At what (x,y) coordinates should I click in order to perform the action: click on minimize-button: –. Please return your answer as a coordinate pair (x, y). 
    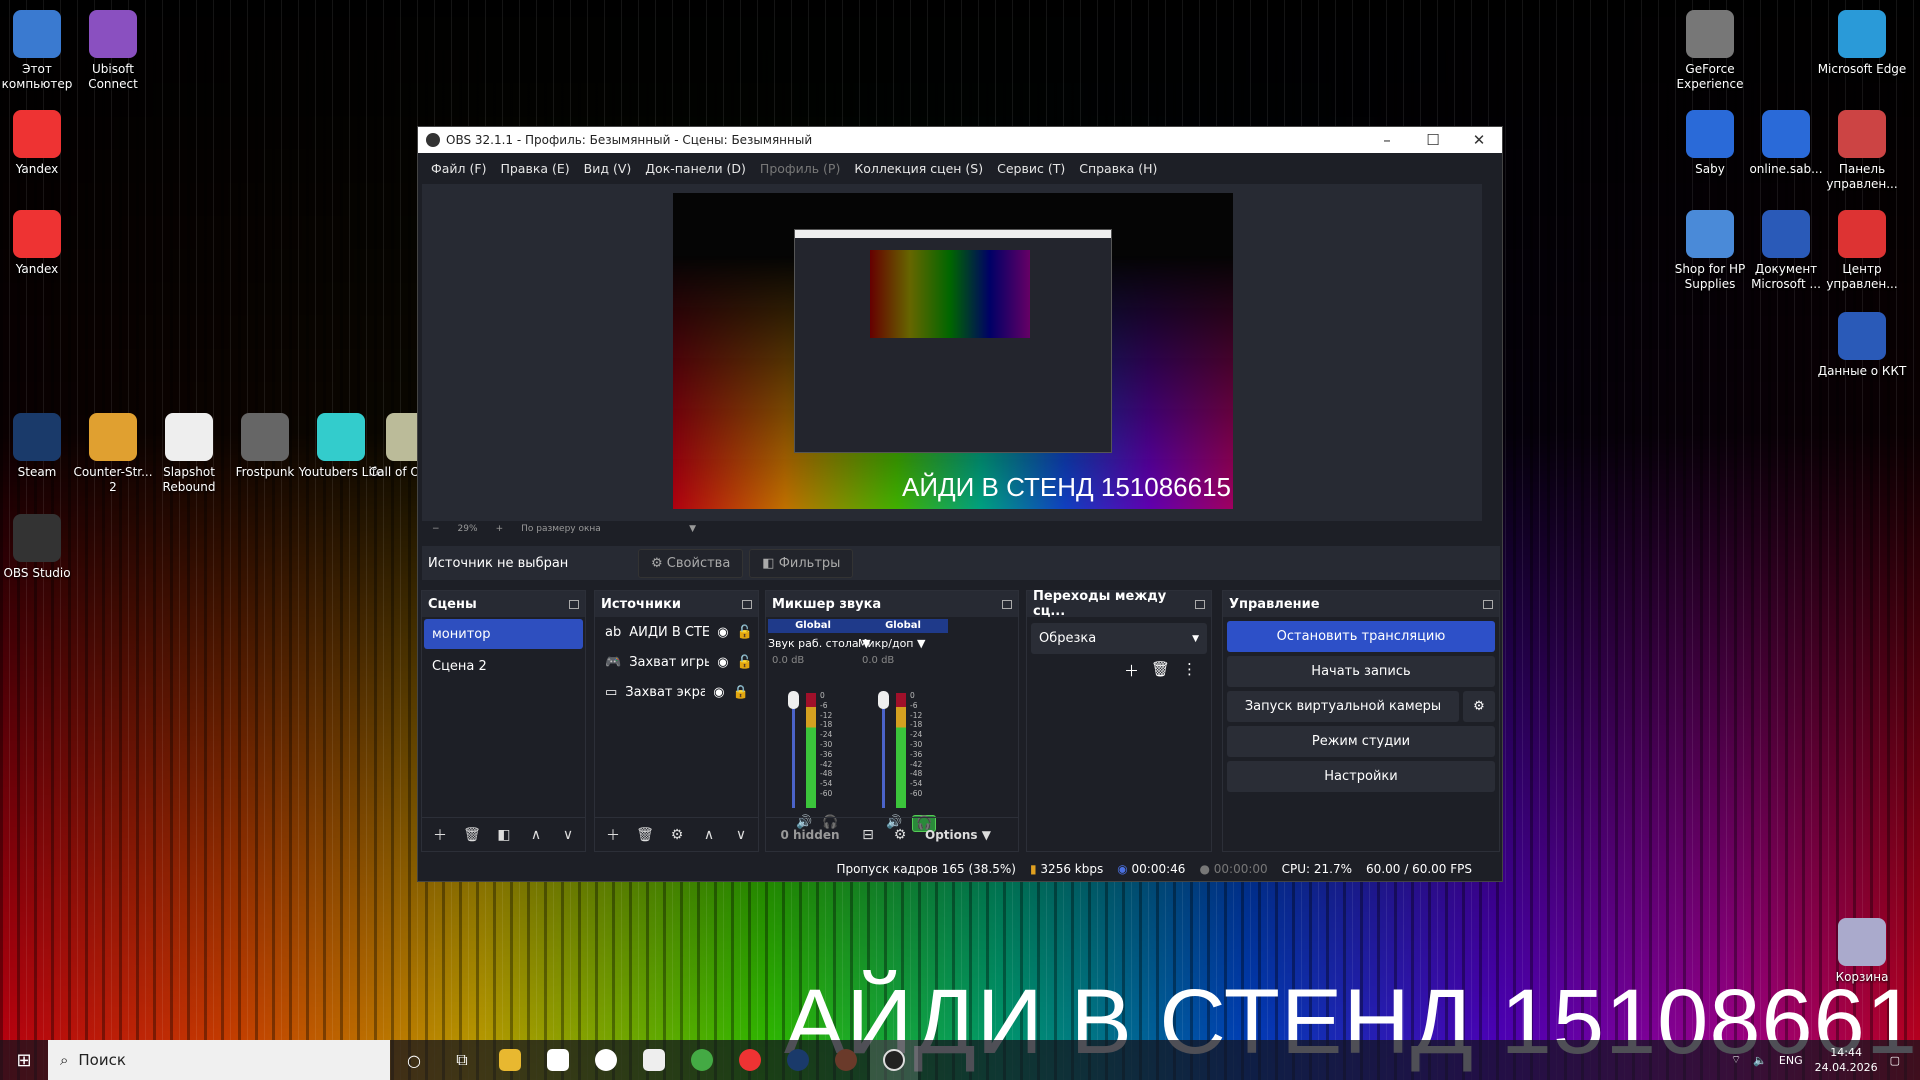
    Looking at the image, I should click on (1387, 140).